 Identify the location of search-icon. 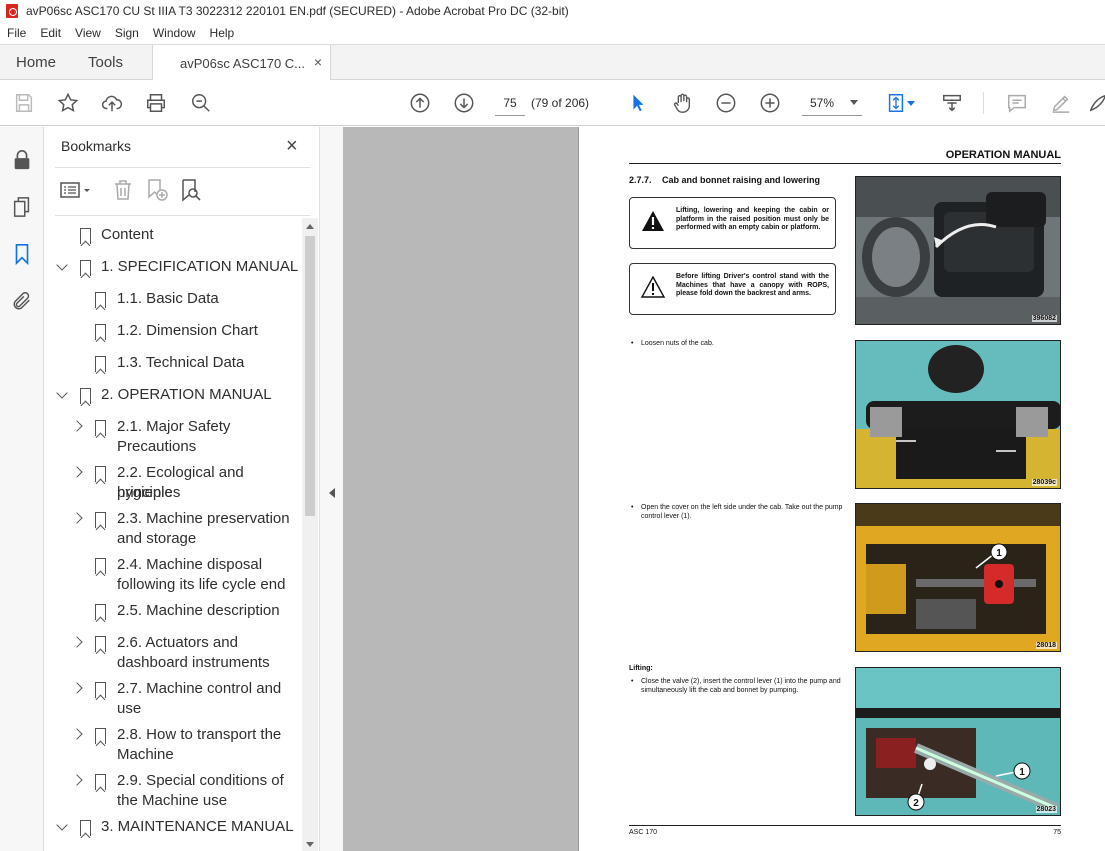
(201, 103).